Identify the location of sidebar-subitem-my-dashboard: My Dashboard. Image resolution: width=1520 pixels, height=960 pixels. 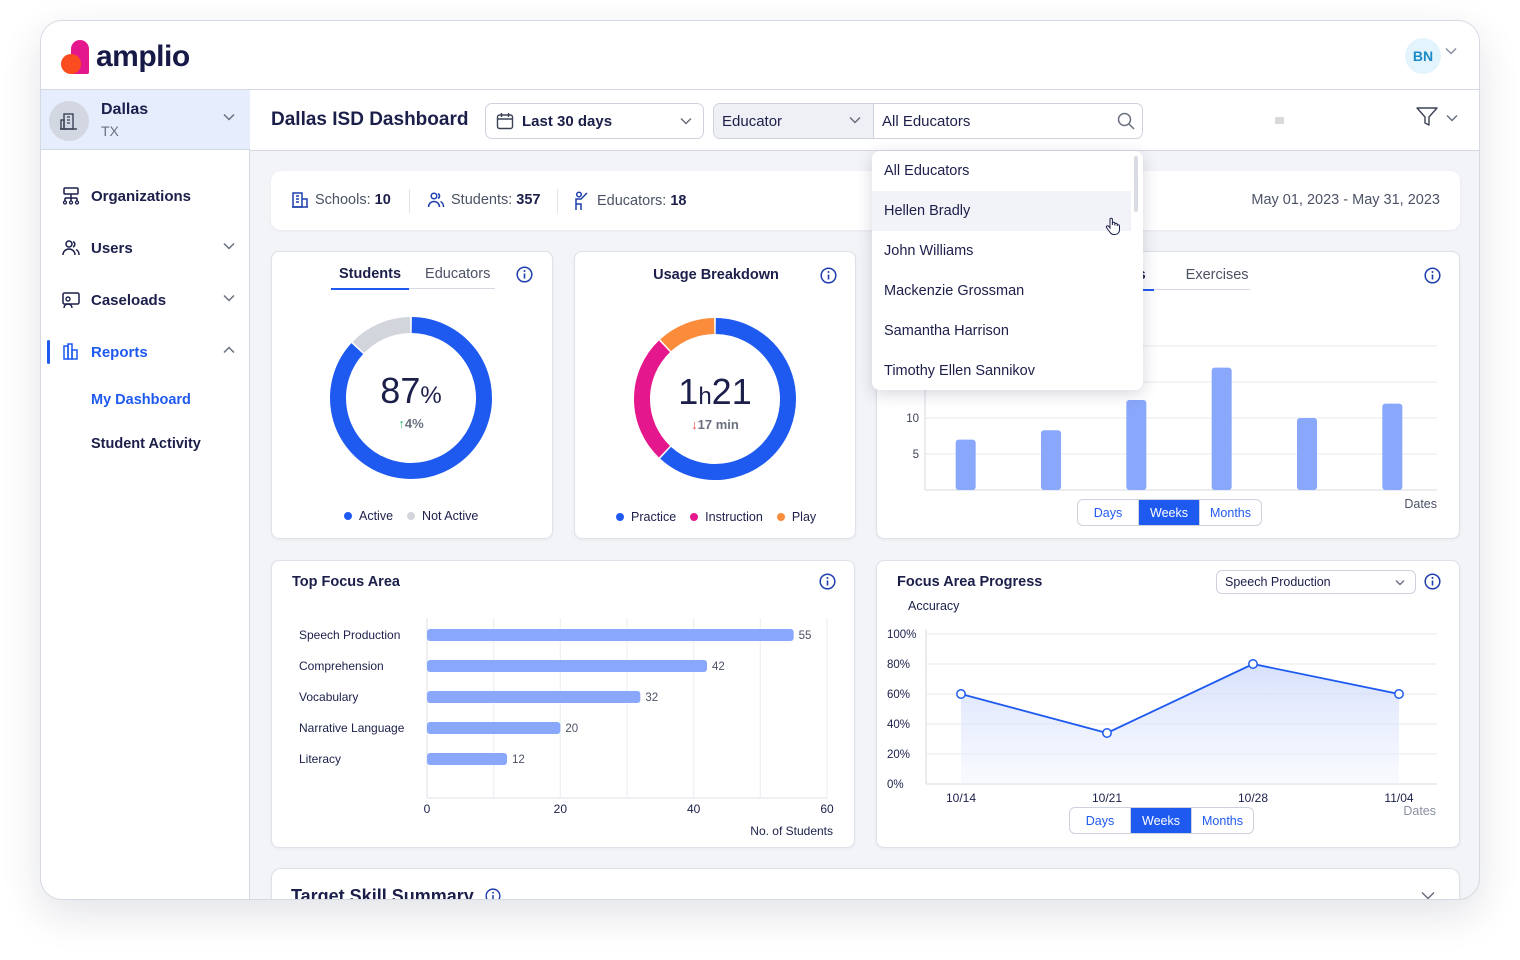
(141, 400).